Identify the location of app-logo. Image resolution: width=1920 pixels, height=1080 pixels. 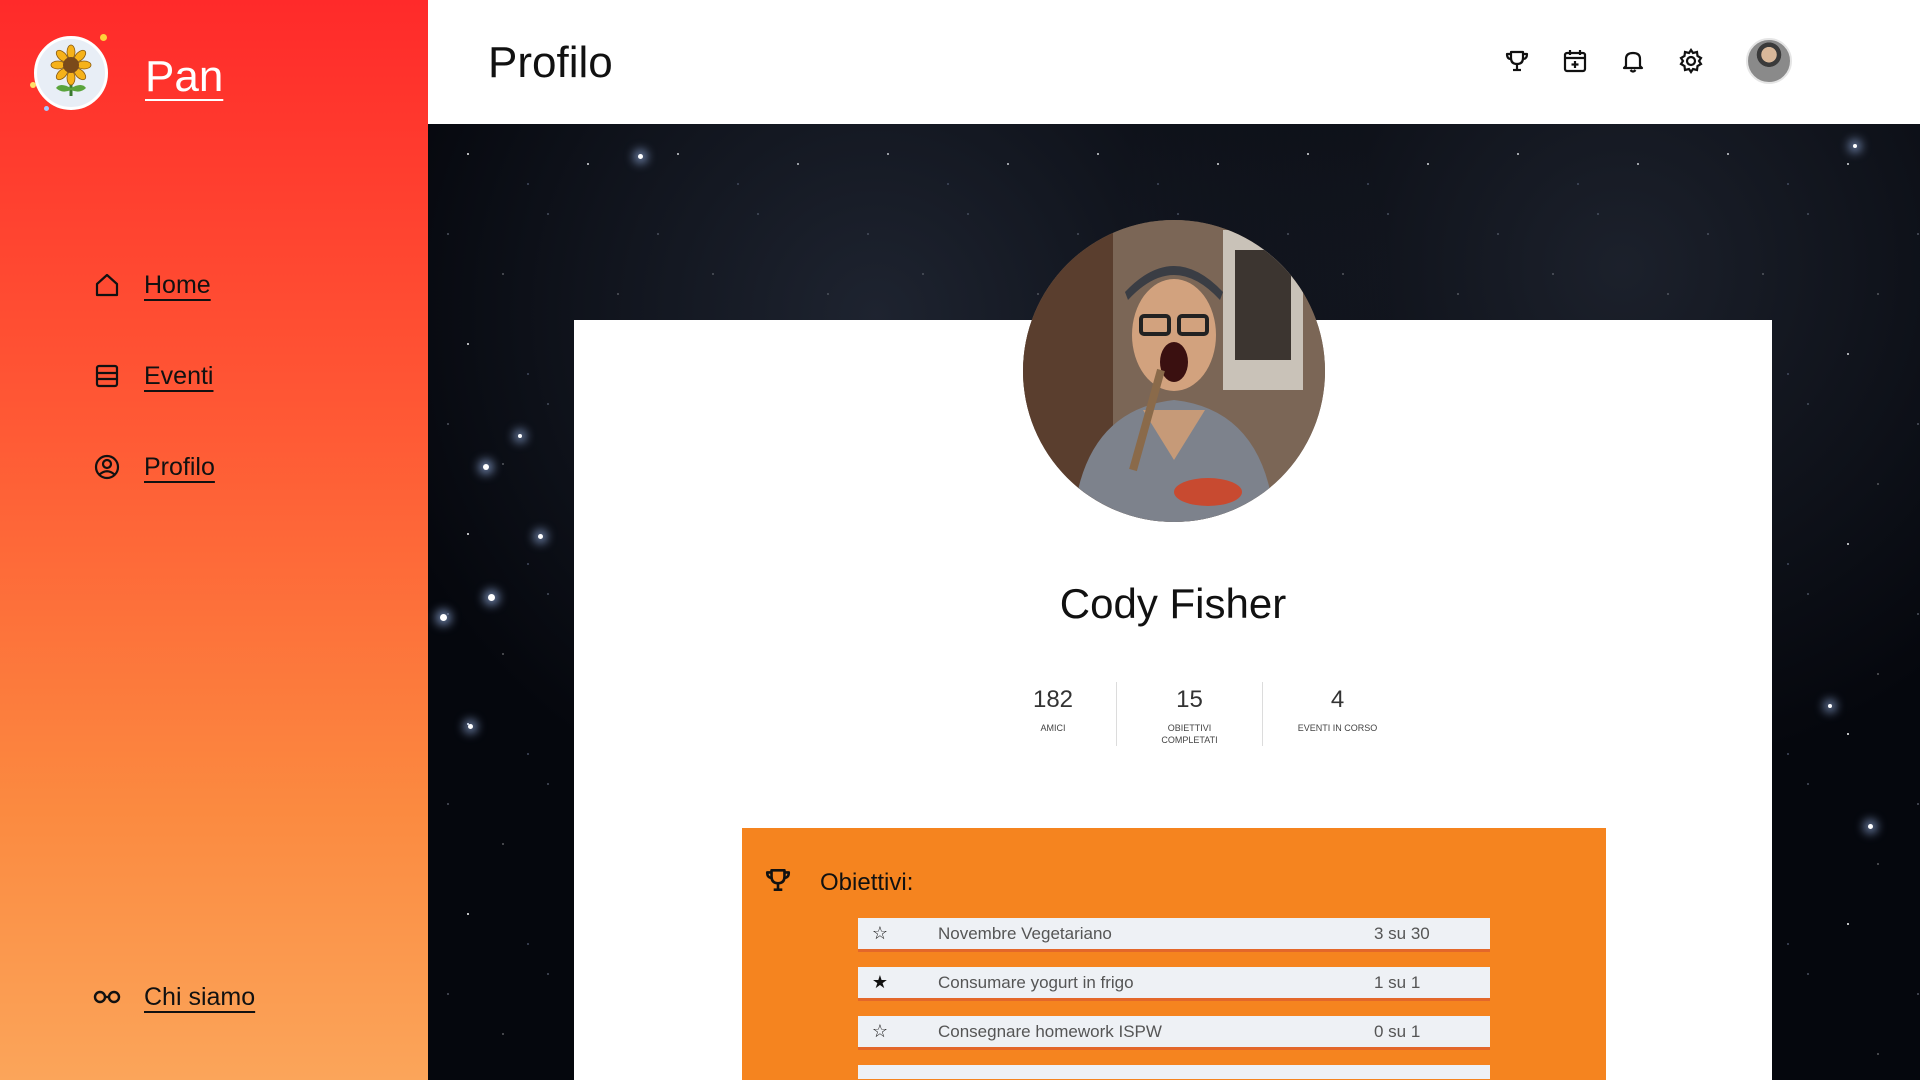
(71, 73).